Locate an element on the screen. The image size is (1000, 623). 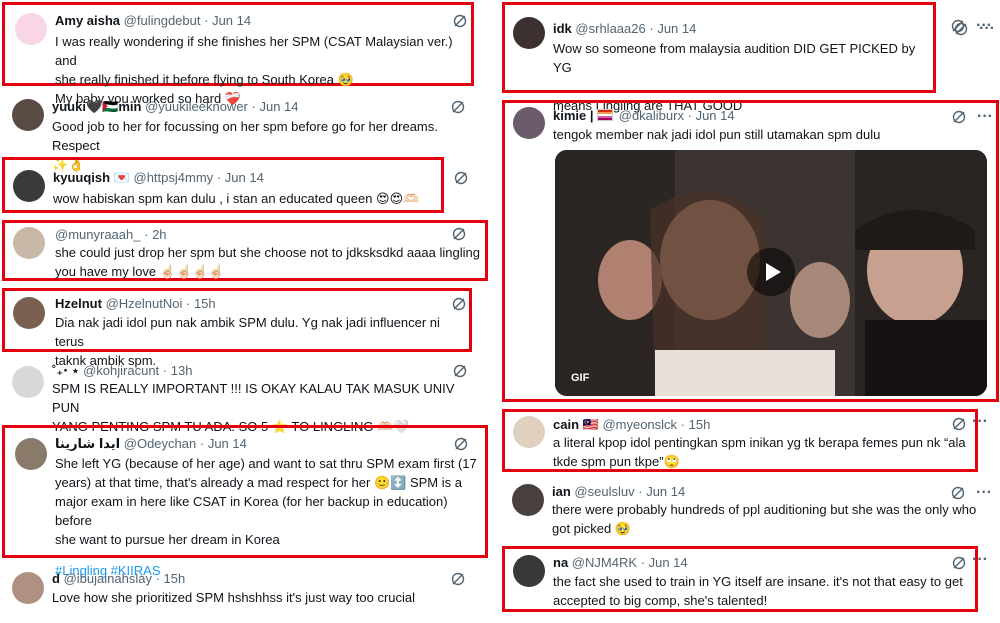
tweet-text-line: she want to pursue her dream in Korea is located at coordinates (167, 539).